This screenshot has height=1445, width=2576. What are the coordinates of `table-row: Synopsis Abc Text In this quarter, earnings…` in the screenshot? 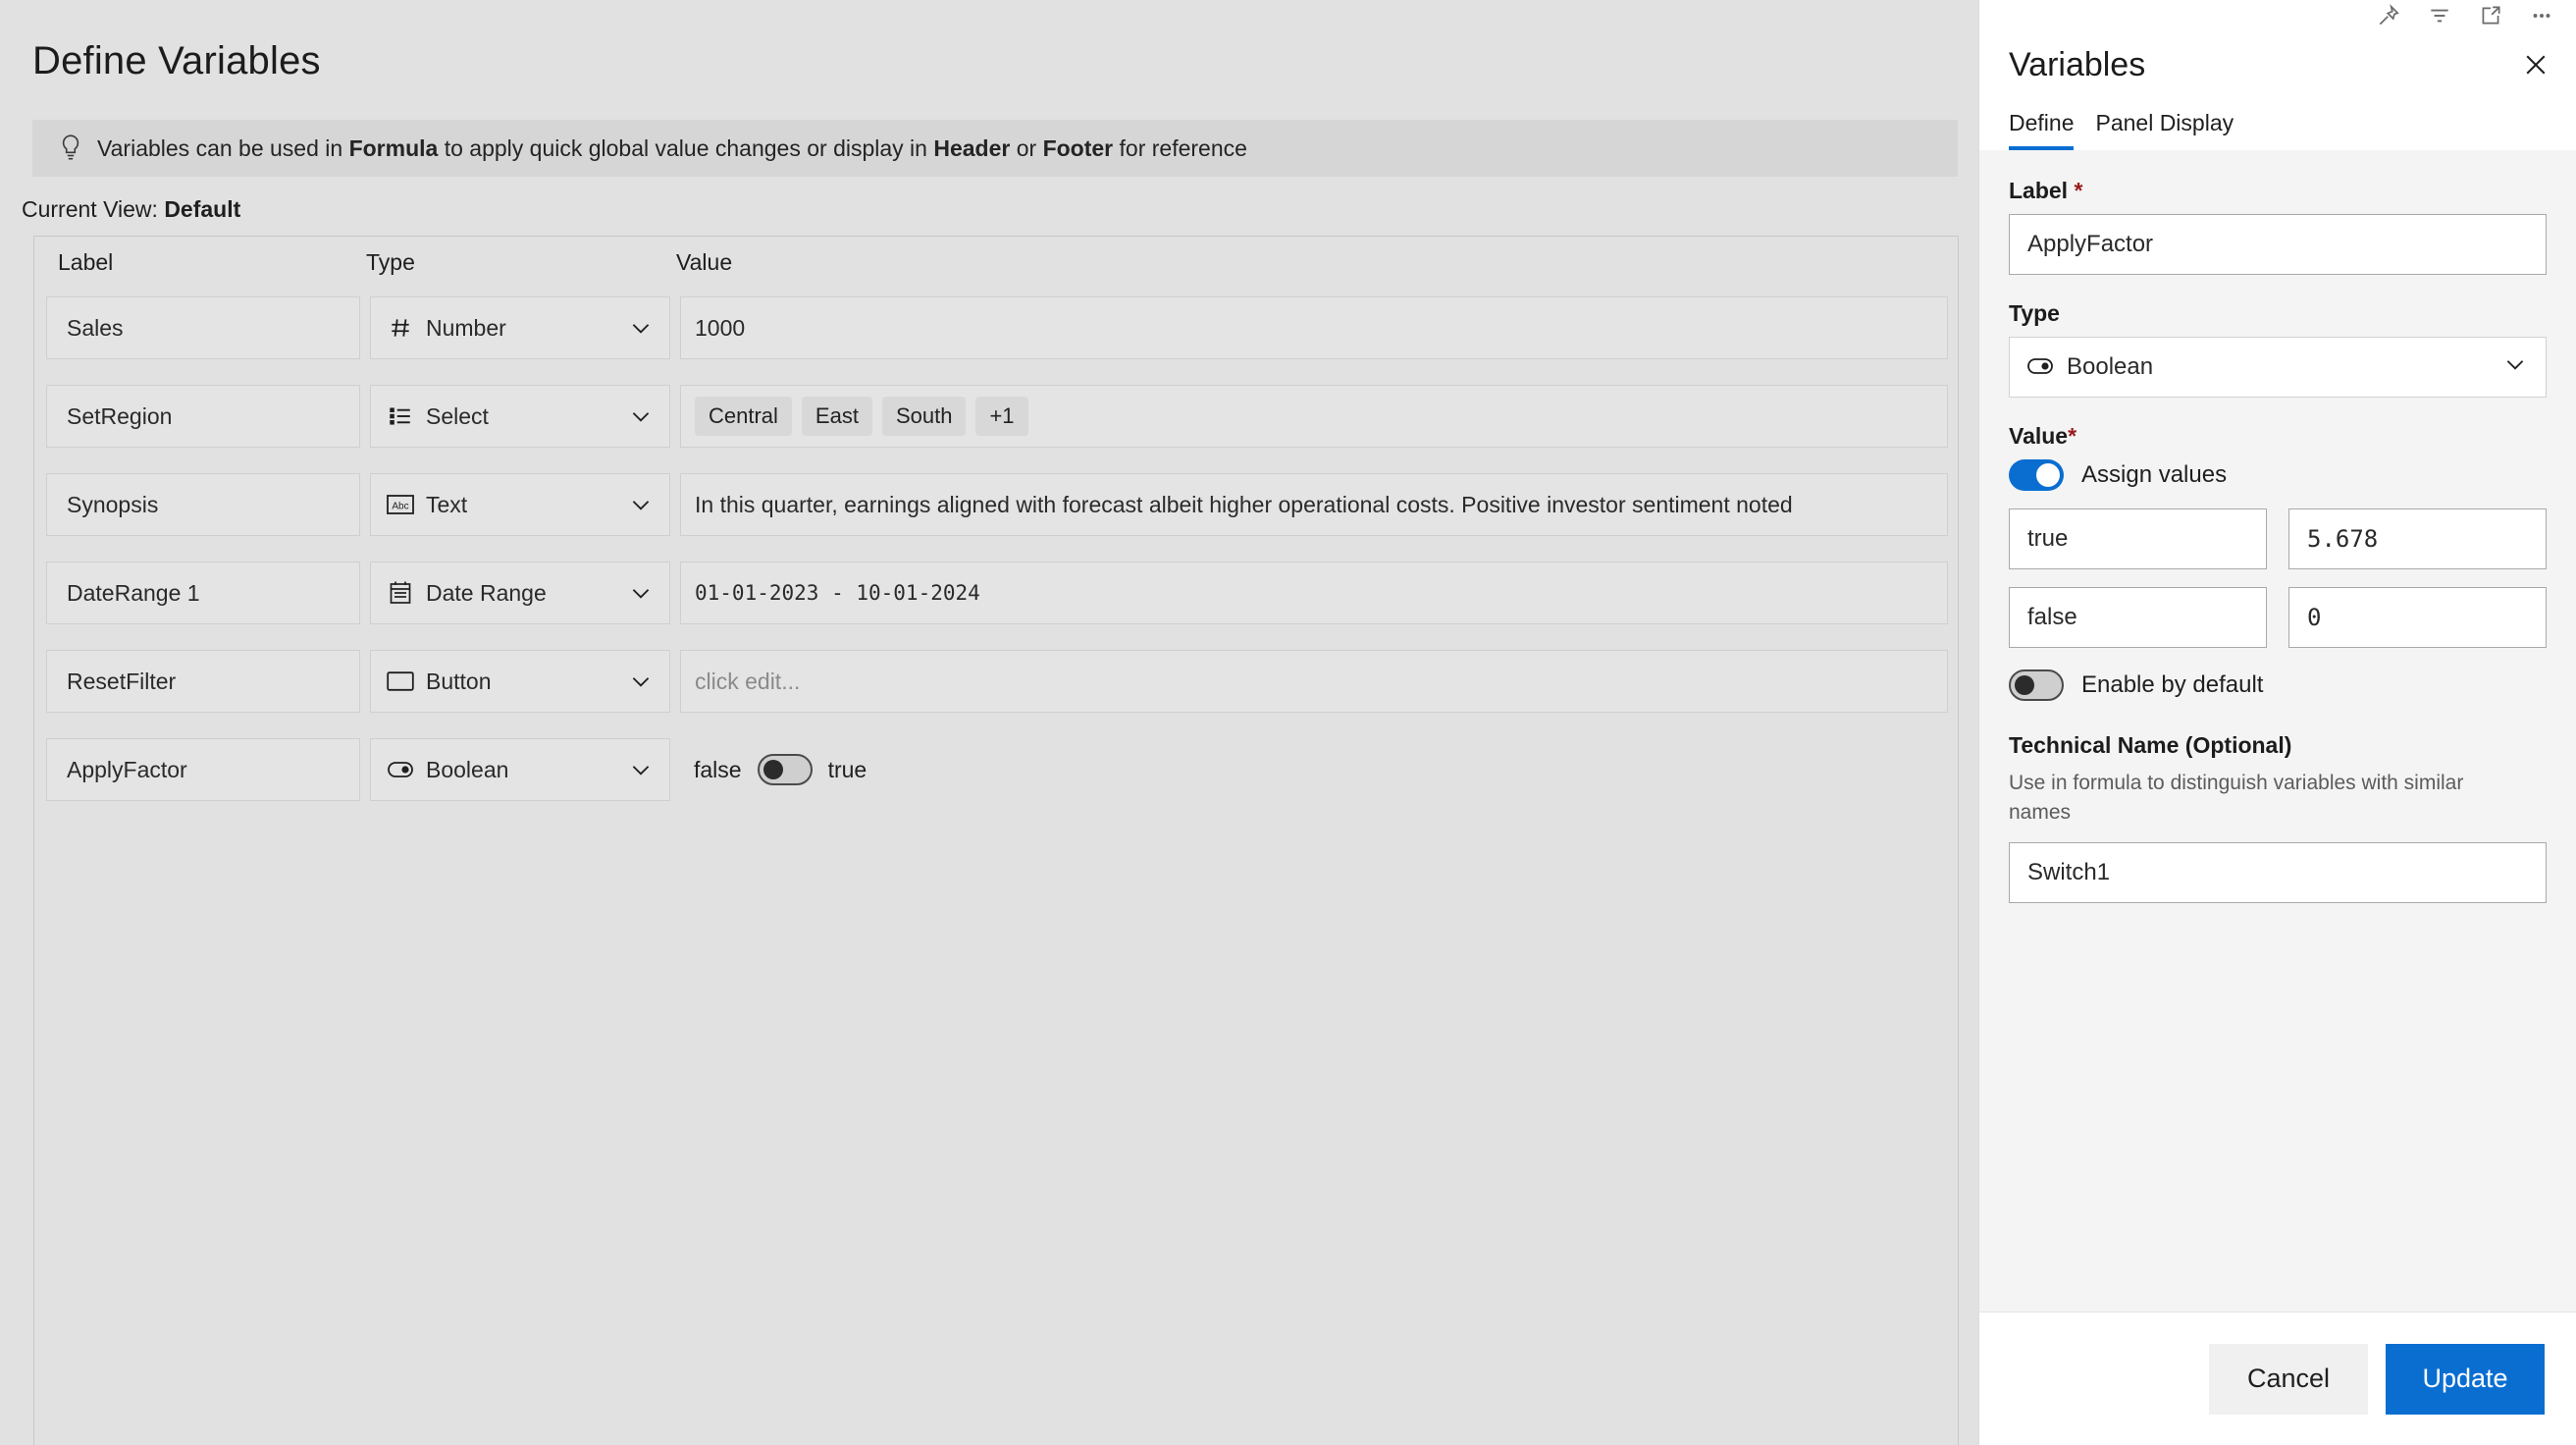 It's located at (996, 504).